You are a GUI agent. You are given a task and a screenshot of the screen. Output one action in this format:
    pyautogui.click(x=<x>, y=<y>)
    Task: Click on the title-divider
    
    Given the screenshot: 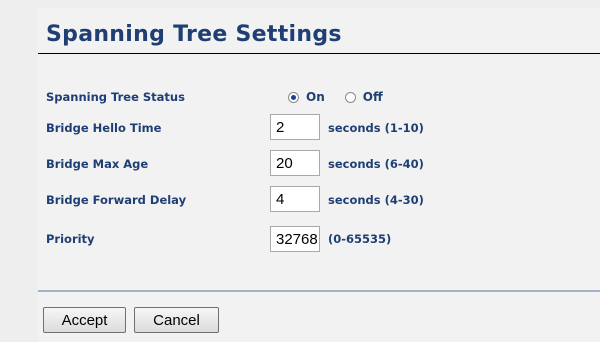 What is the action you would take?
    pyautogui.click(x=319, y=53)
    